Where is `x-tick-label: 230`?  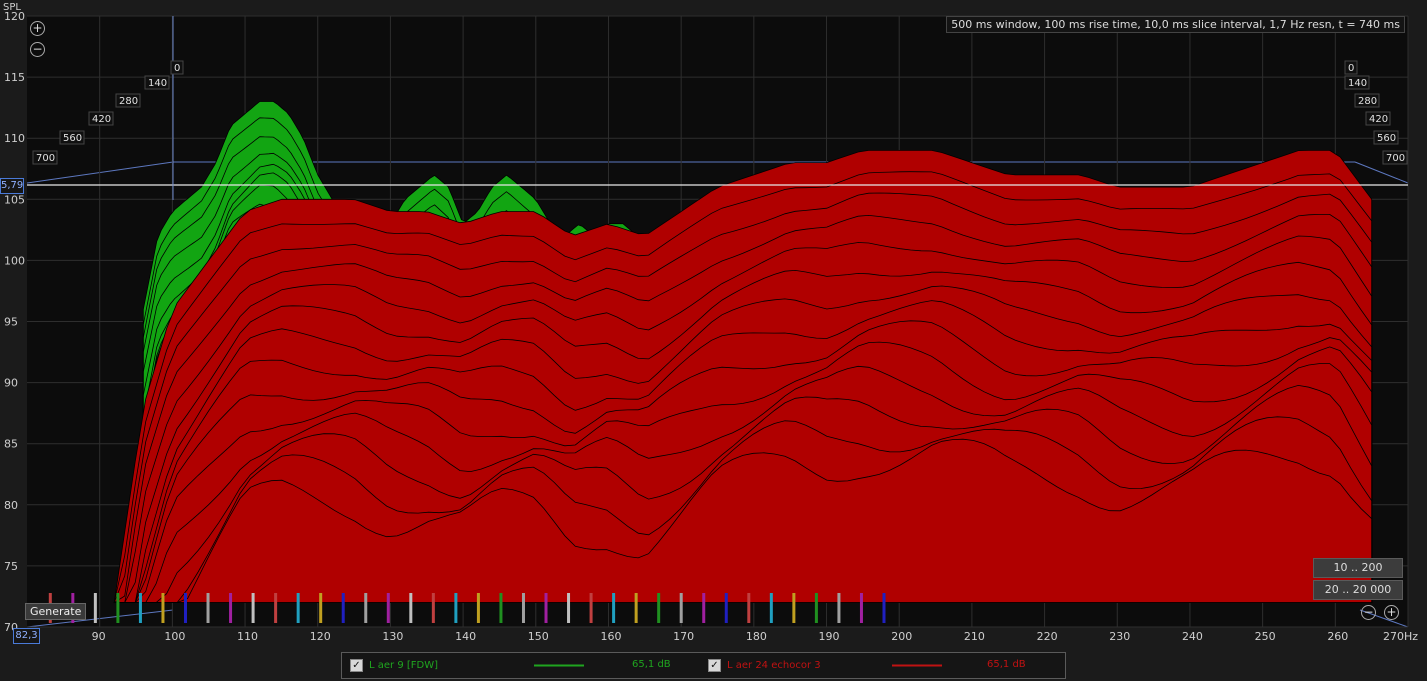 x-tick-label: 230 is located at coordinates (1119, 636).